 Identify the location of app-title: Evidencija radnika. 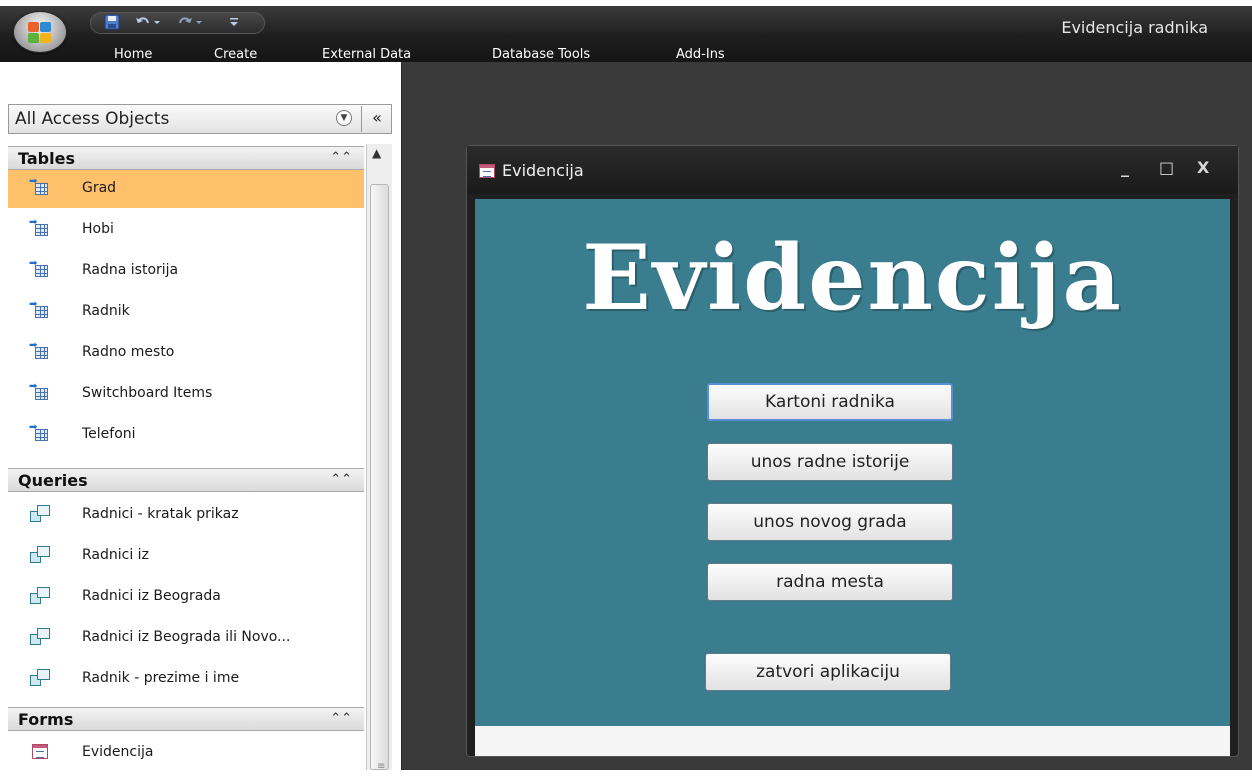
(1134, 27).